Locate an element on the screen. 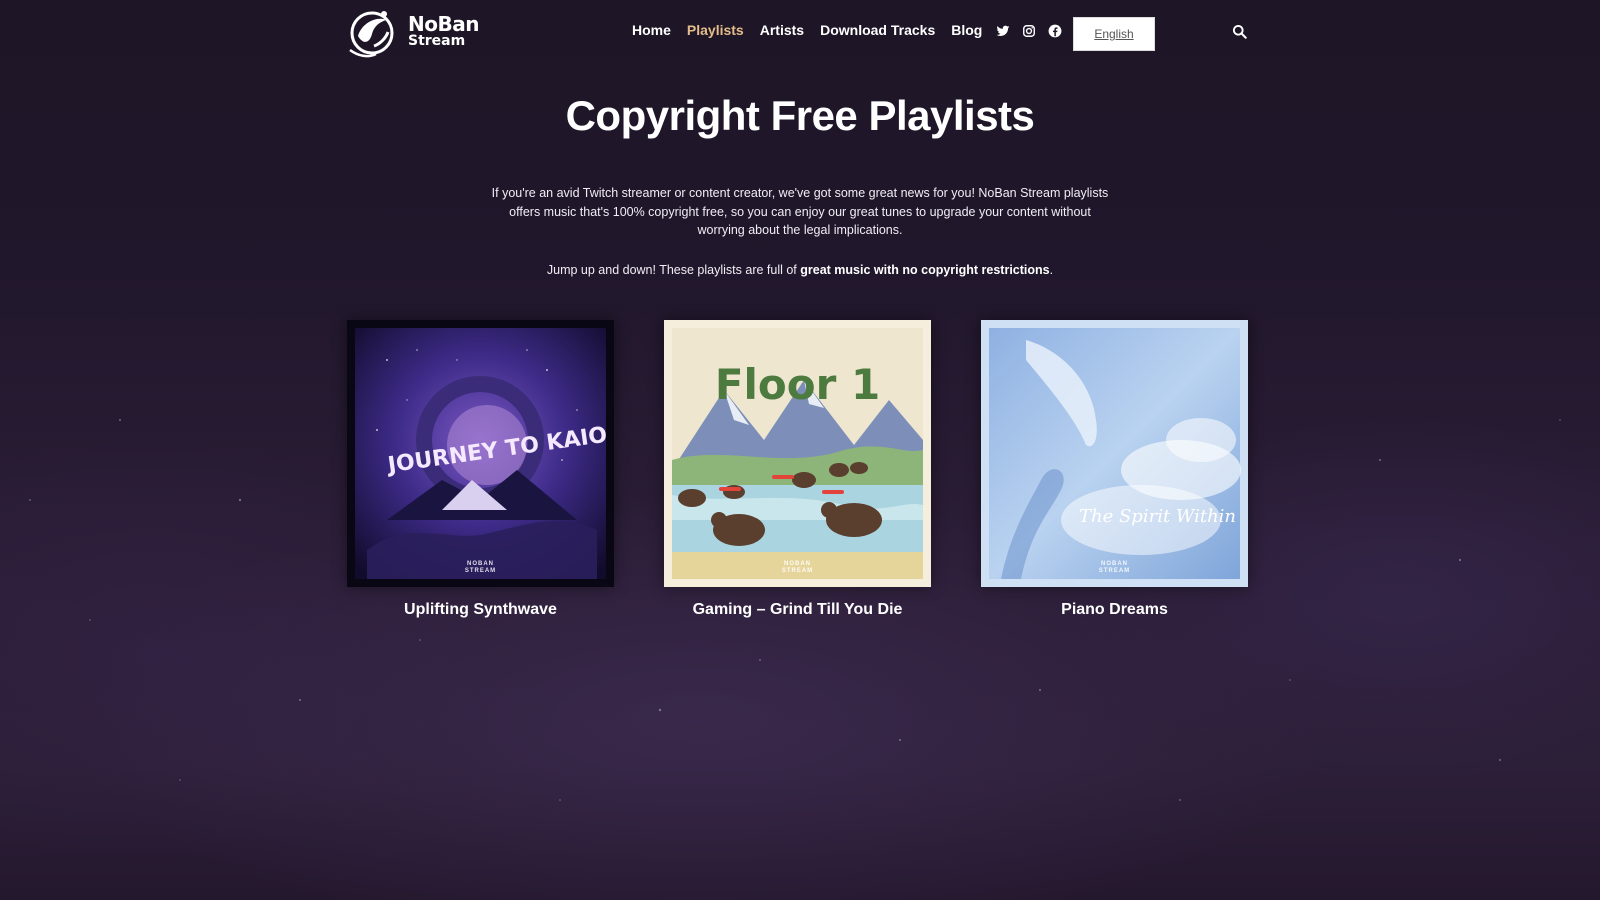  twitter-icon is located at coordinates (1003, 31).